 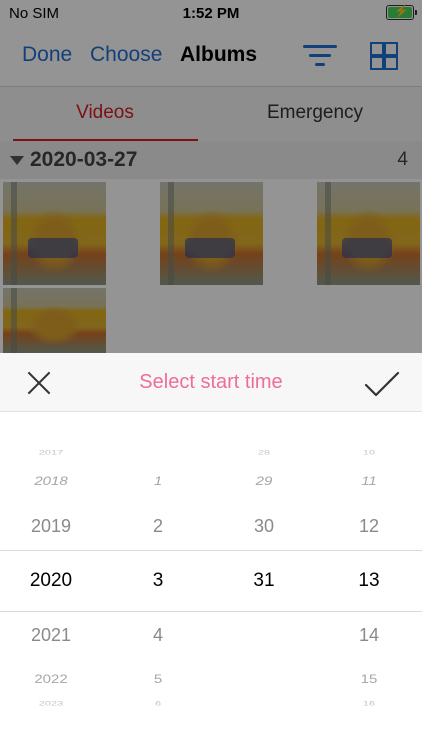 I want to click on wheel-item: 1, so click(x=158, y=481).